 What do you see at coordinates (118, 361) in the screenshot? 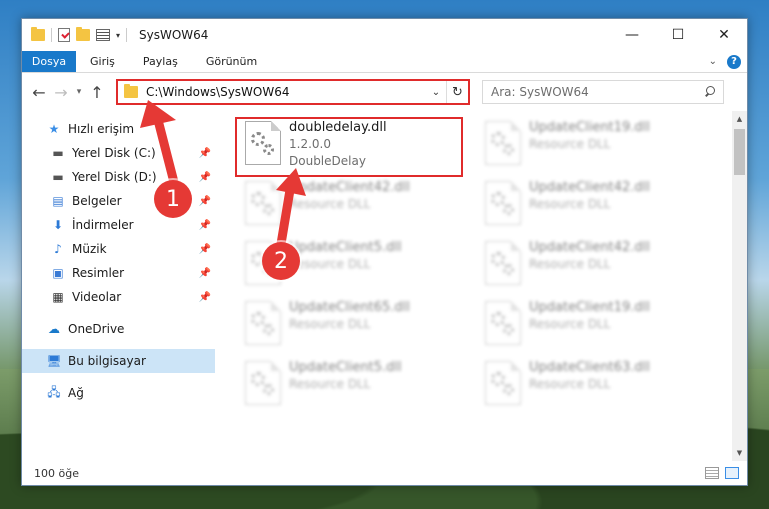
I see `sidebar-item-this-pc: 🖥 Bu bilgisayar` at bounding box center [118, 361].